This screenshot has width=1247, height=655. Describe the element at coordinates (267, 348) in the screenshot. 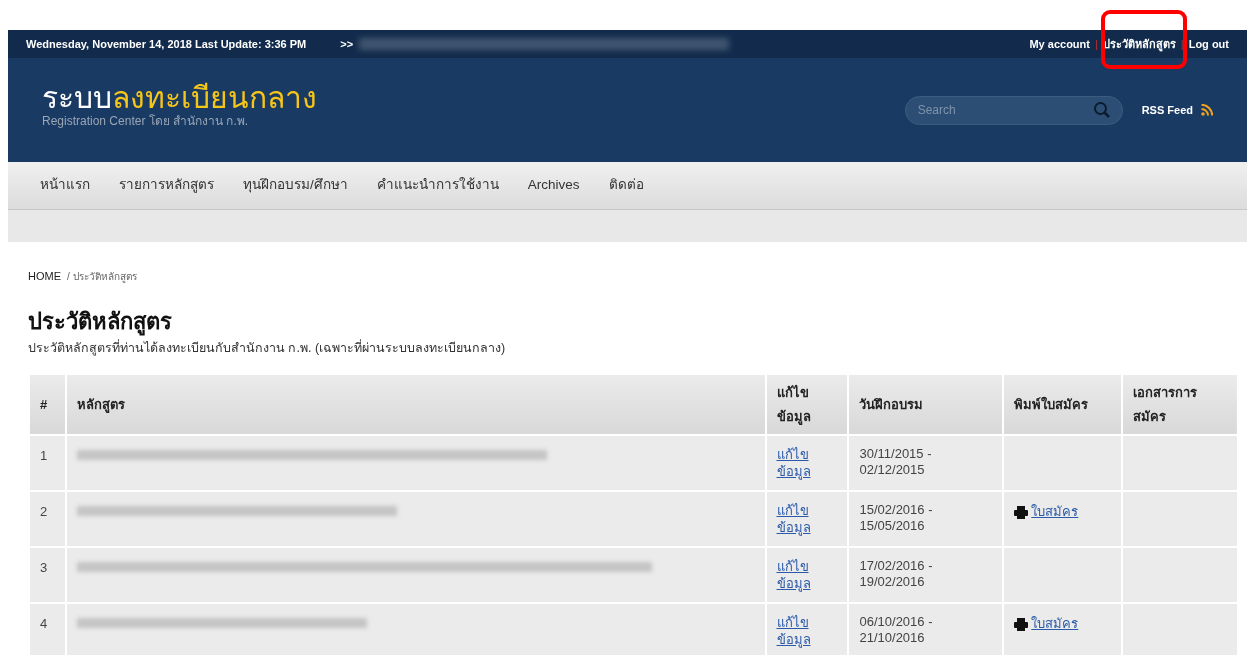

I see `page-subtitle: ประวัติหลักสูตรที่ท่านได้ลงทะเบียนกับสำนักงาน ก.พ. (เฉพาะที่ผ่านระบบลงทะเบียนกลาง)` at that location.